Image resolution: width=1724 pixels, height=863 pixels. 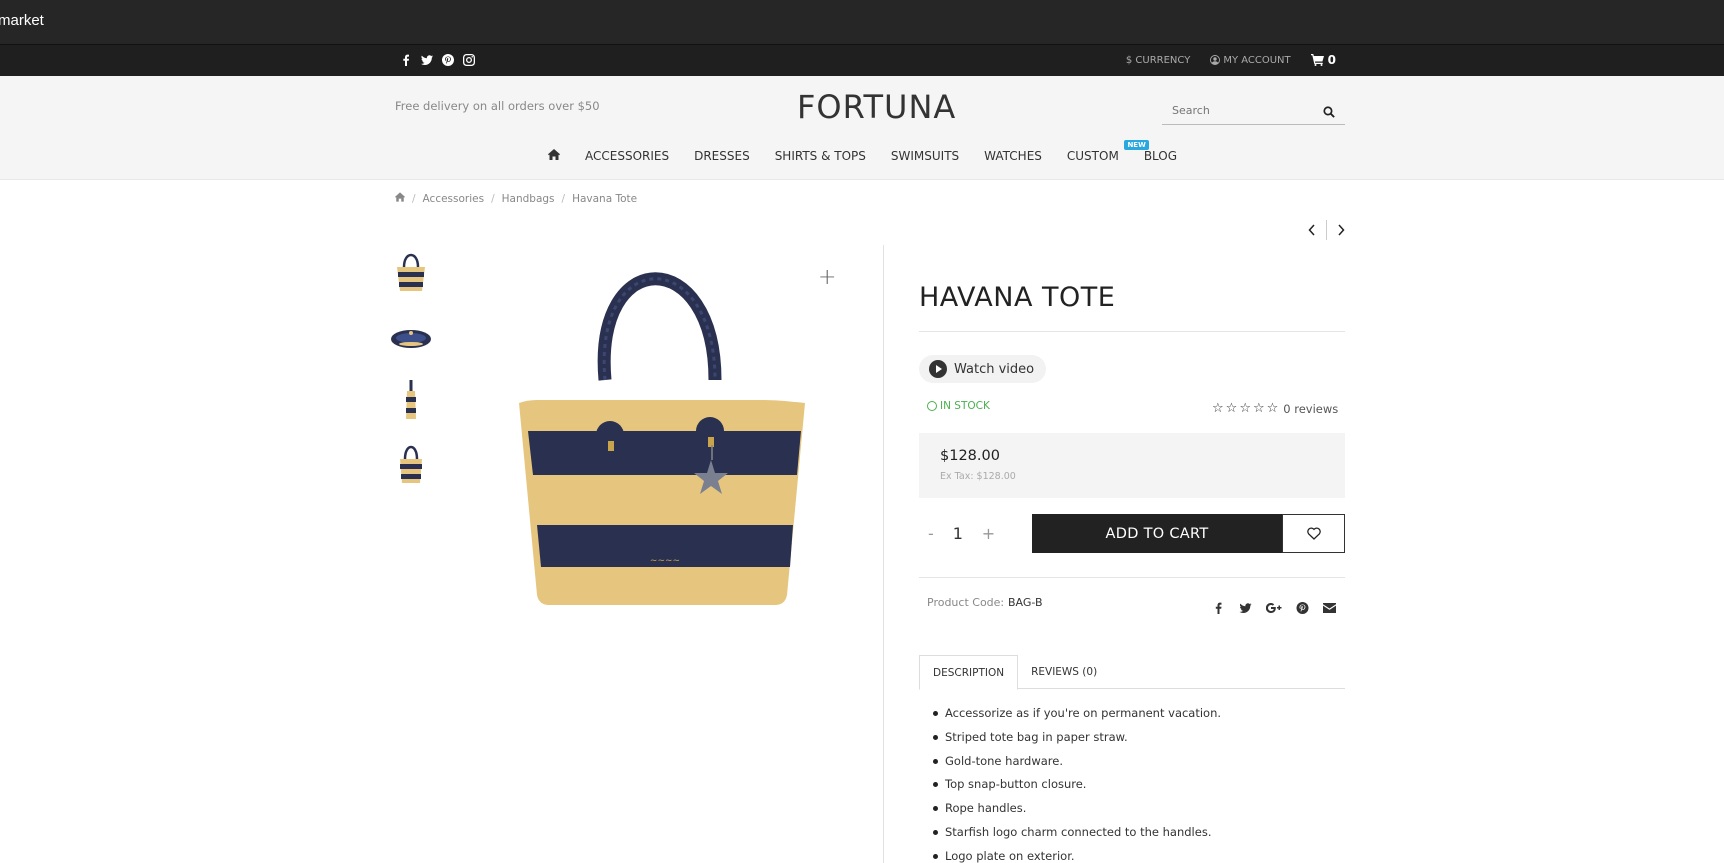 What do you see at coordinates (988, 533) in the screenshot?
I see `qty-increase-button: +` at bounding box center [988, 533].